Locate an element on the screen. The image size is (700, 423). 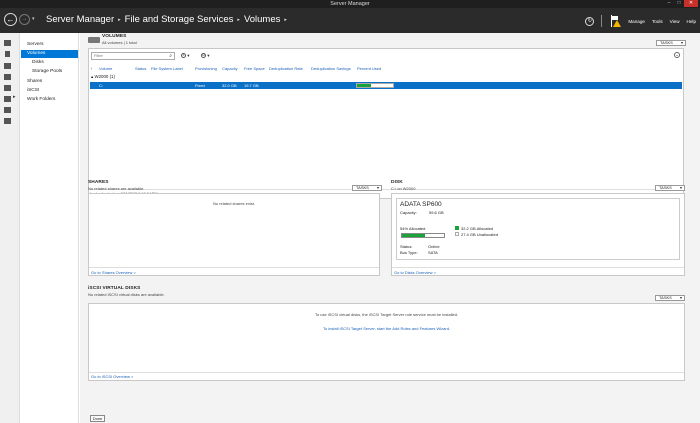
allocated-legend: 32.2 GB Allocated is located at coordinates (477, 228).